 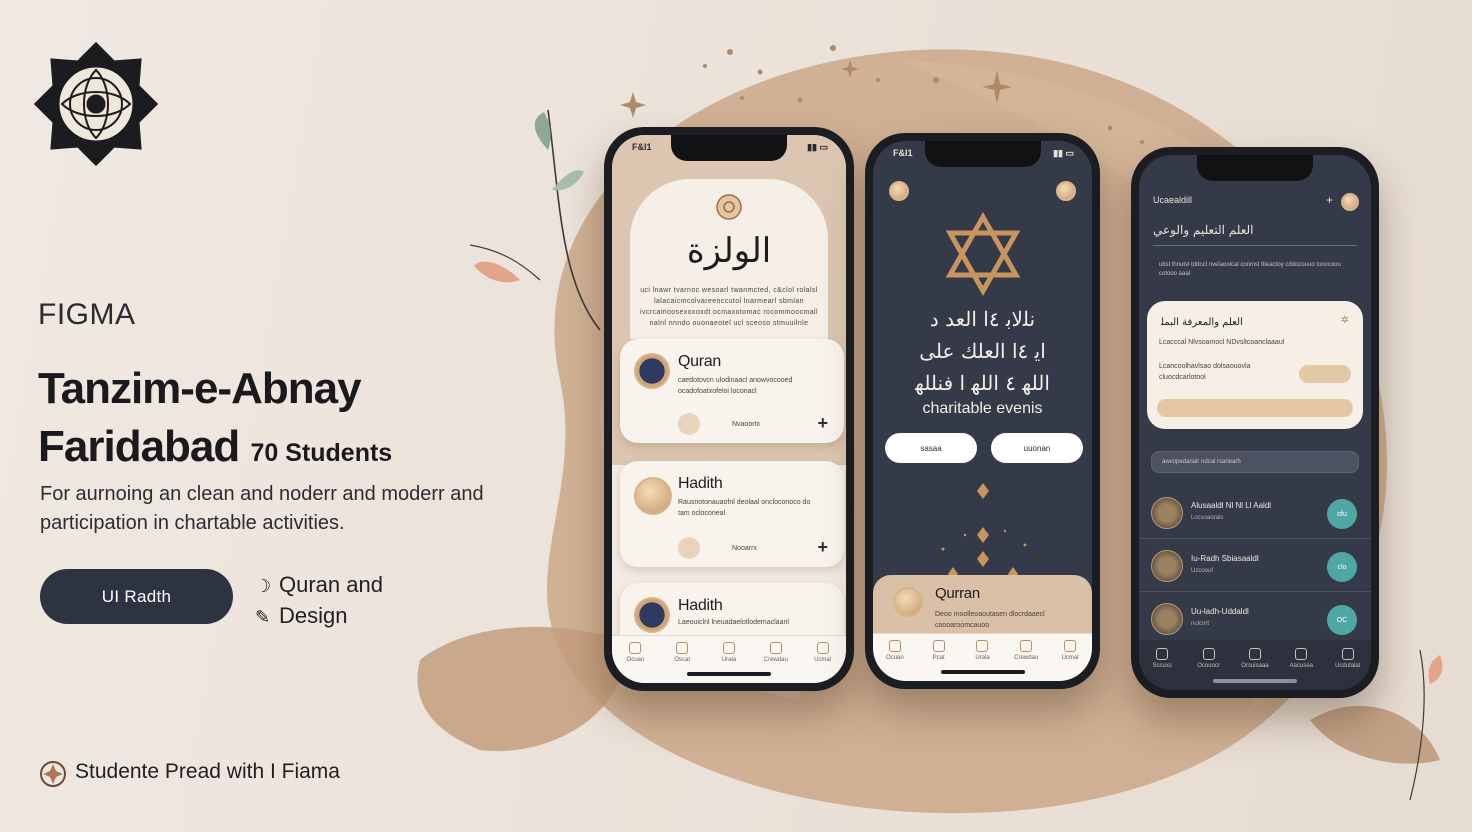 I want to click on tab-label: Ocuan, so click(x=635, y=660).